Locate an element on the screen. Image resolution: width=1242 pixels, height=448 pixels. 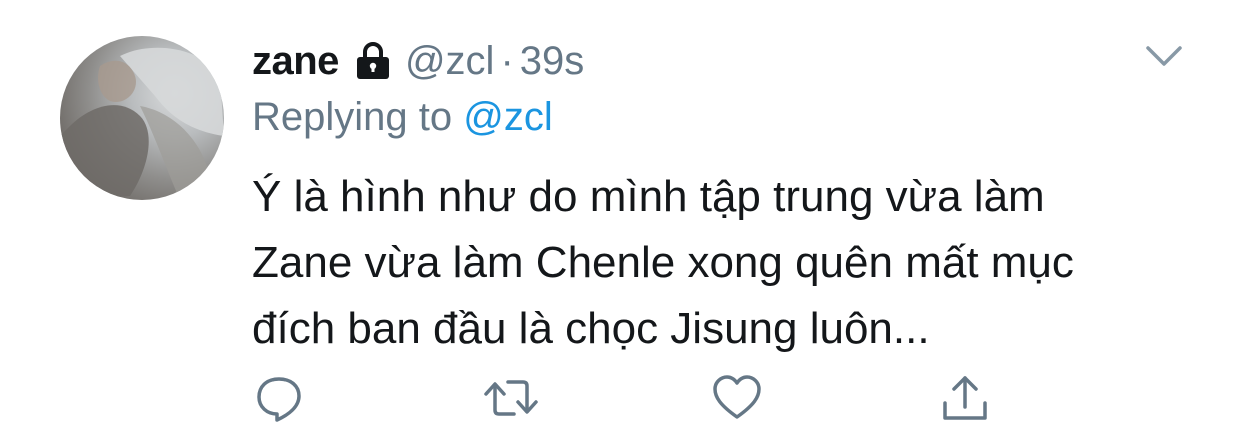
share-button is located at coordinates (965, 398).